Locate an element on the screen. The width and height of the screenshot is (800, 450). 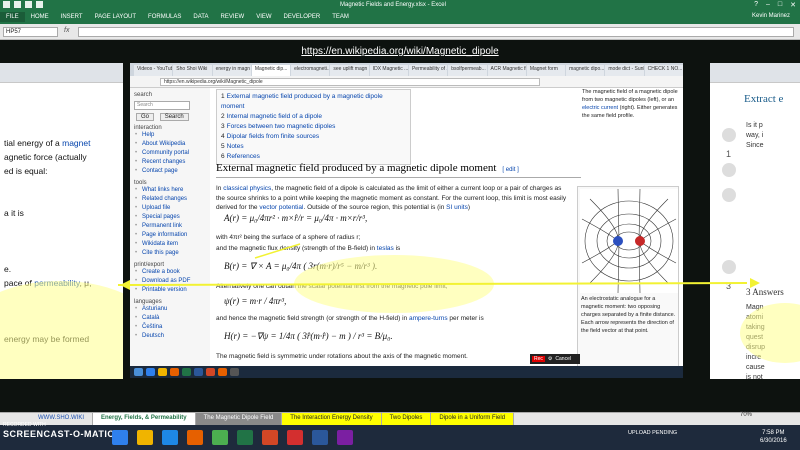
screencast-logo: SCREENCAST-O-MATIC is located at coordinates (59, 434).